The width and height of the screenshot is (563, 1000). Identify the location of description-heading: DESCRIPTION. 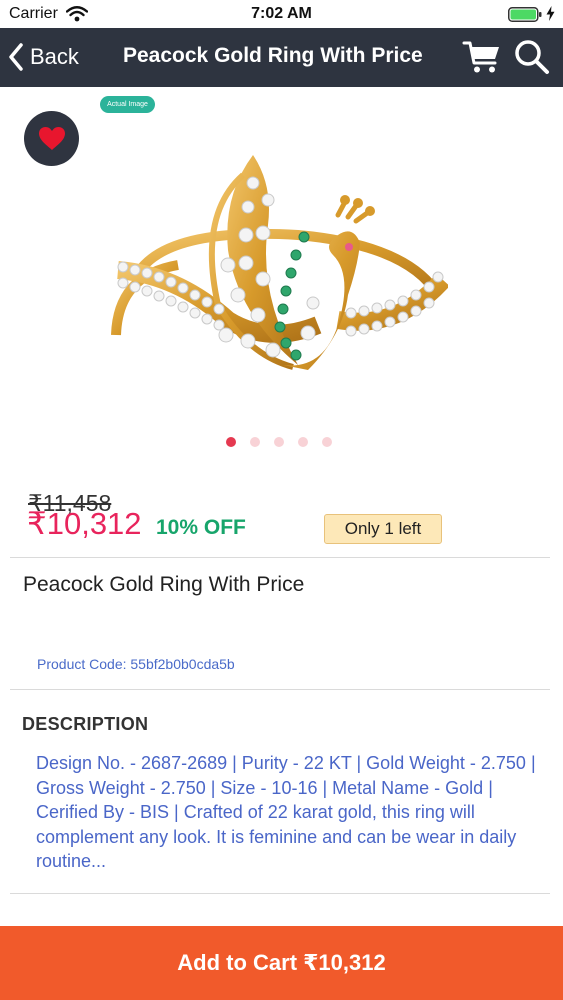
(85, 724).